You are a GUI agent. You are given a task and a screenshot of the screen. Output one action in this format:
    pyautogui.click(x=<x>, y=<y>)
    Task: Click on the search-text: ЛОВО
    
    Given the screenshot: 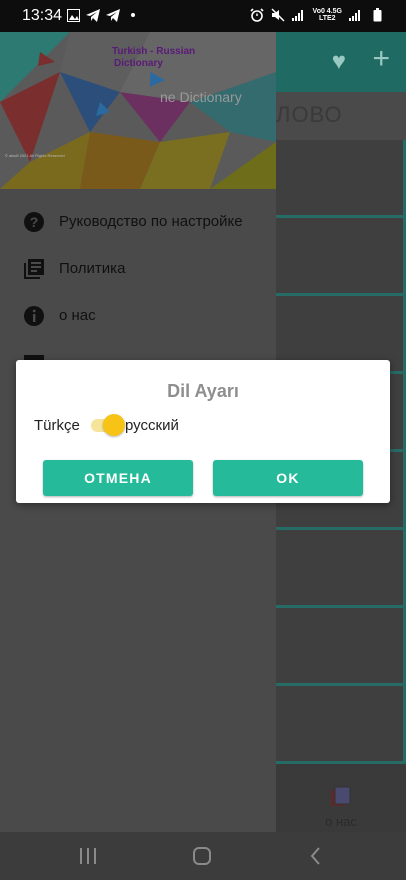 What is the action you would take?
    pyautogui.click(x=309, y=114)
    